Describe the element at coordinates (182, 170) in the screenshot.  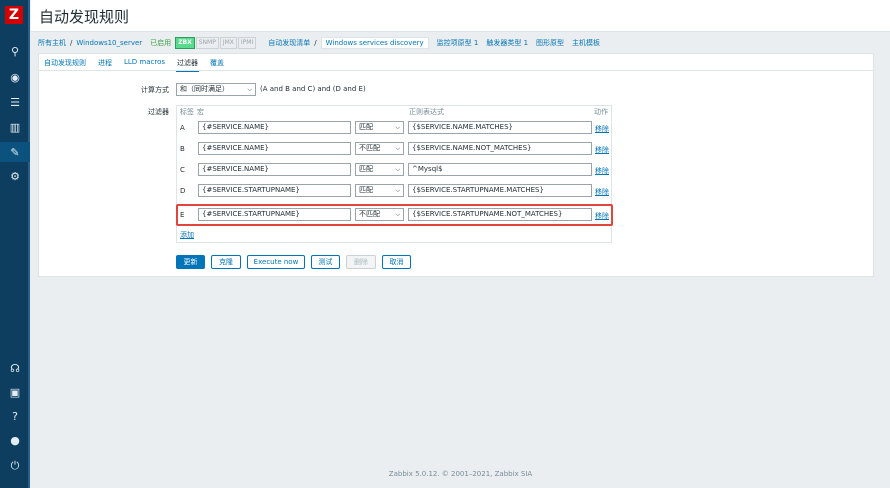
I see `filter-row-label: C` at that location.